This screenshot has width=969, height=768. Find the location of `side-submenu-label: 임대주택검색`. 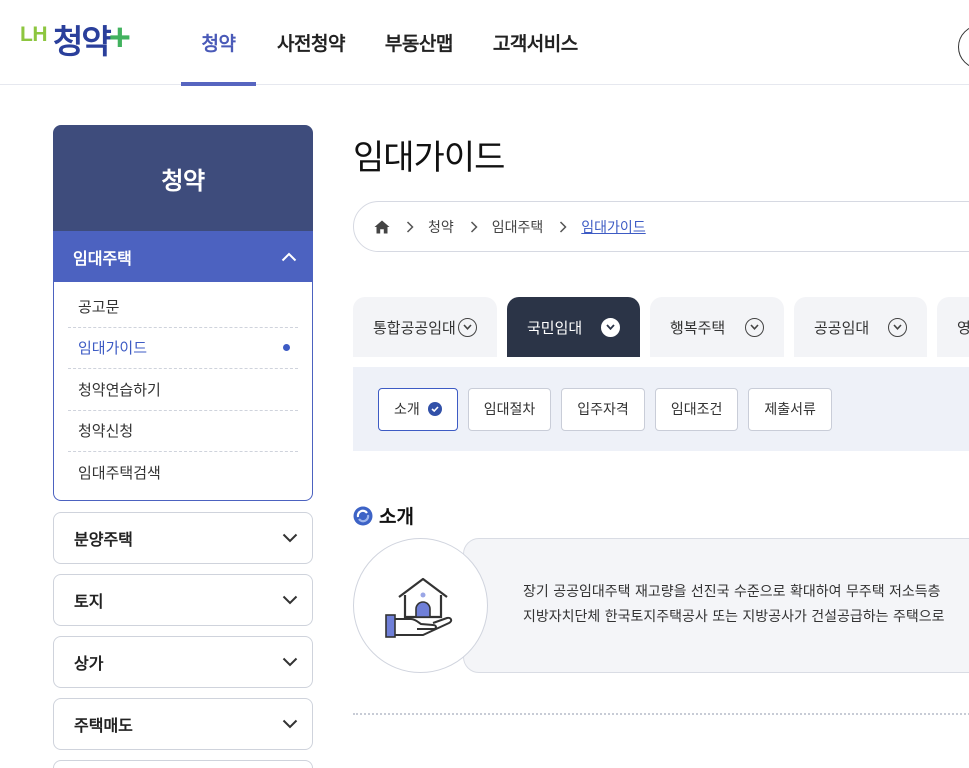

side-submenu-label: 임대주택검색 is located at coordinates (119, 473).